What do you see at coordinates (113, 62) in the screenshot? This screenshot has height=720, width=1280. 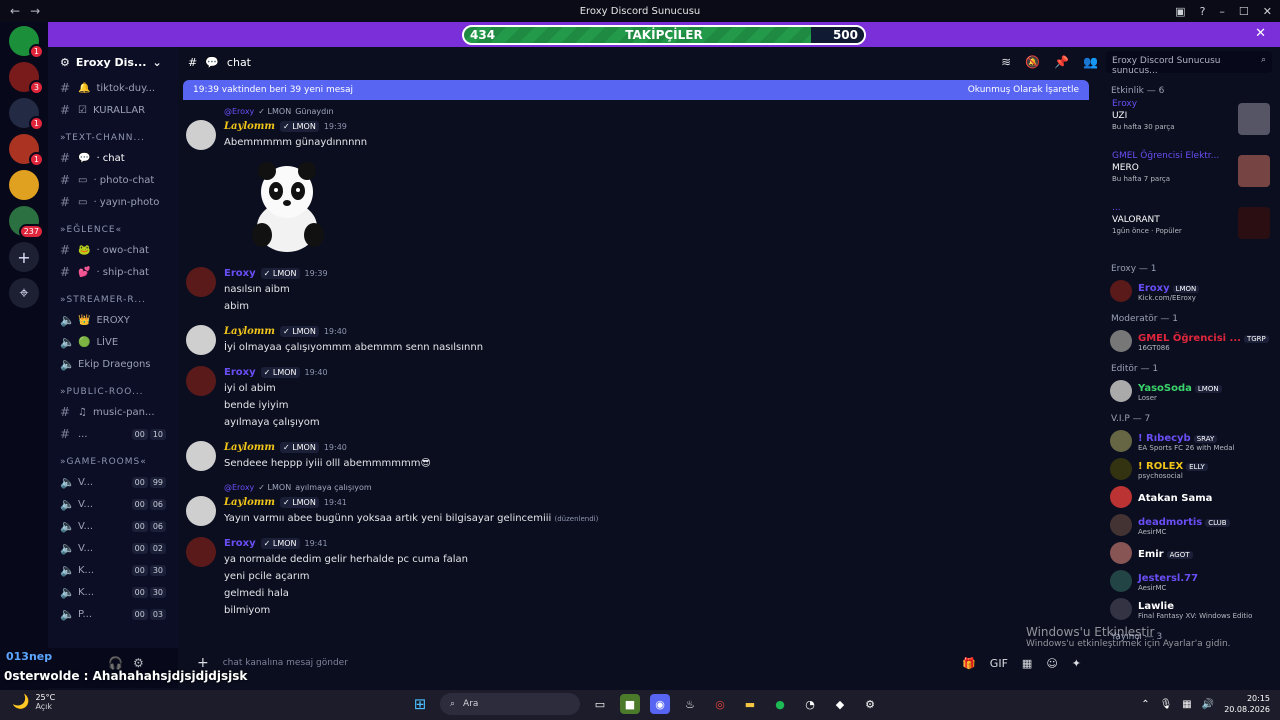 I see `server-header: ⚙ Eroxy Dis... ⌄` at bounding box center [113, 62].